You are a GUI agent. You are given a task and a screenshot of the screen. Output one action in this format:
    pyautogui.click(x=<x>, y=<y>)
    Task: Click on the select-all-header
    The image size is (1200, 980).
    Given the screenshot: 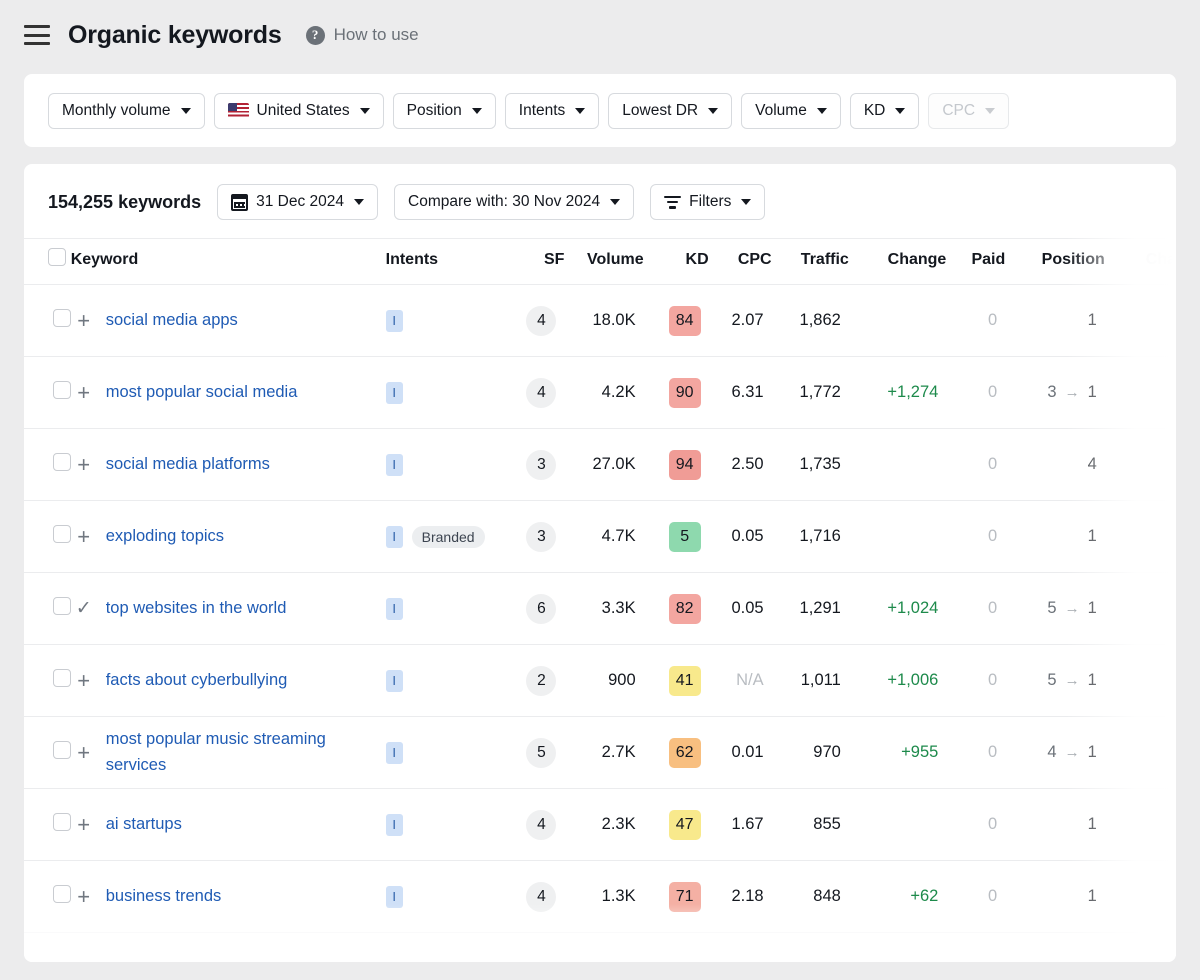 What is the action you would take?
    pyautogui.click(x=47, y=261)
    